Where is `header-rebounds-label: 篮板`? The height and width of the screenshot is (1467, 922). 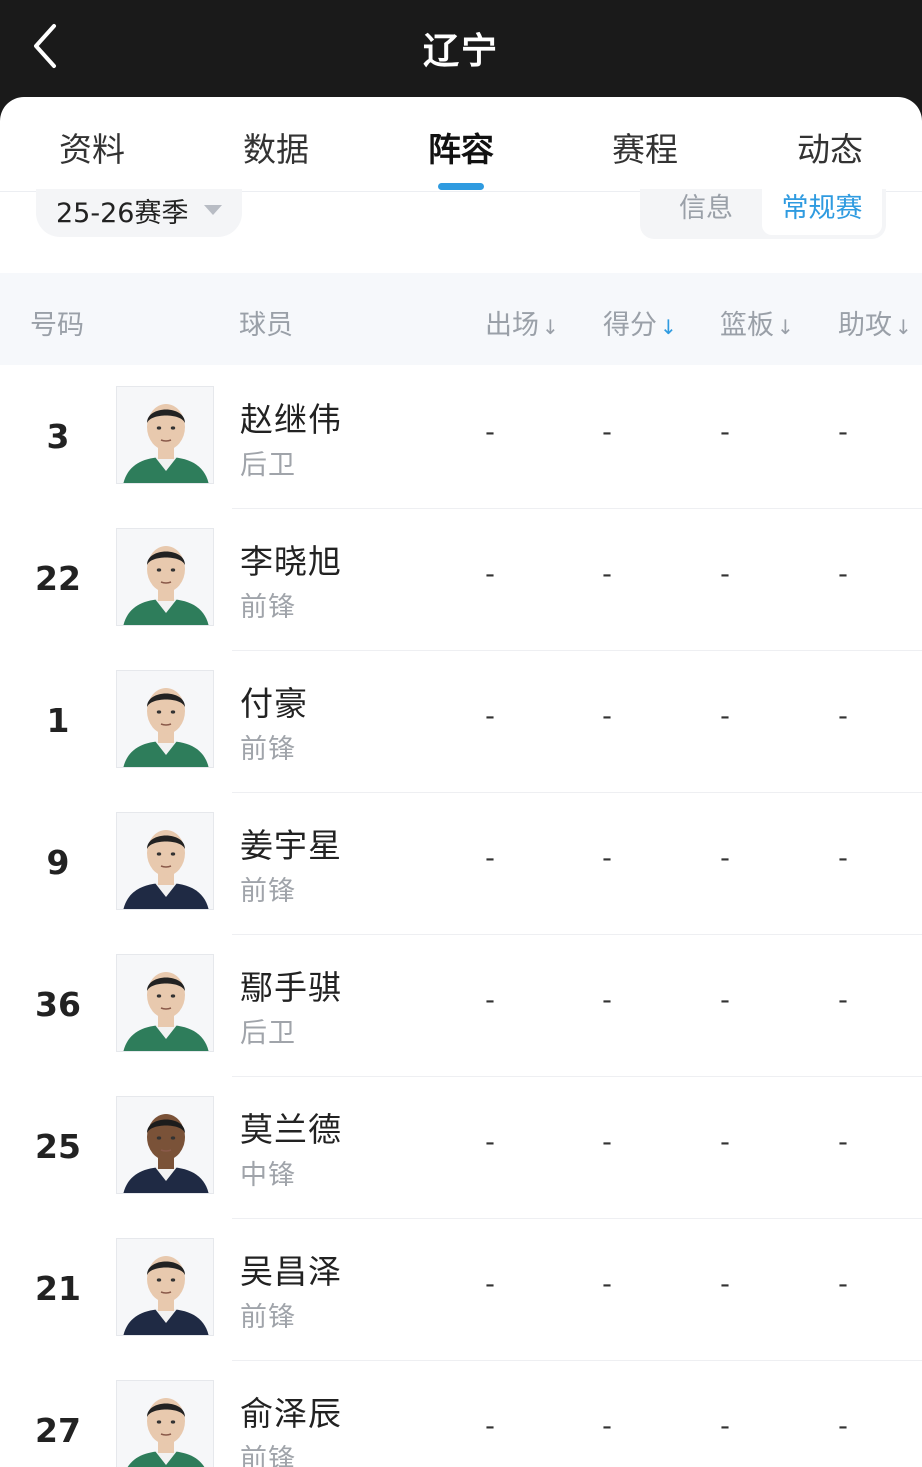 header-rebounds-label: 篮板 is located at coordinates (747, 325).